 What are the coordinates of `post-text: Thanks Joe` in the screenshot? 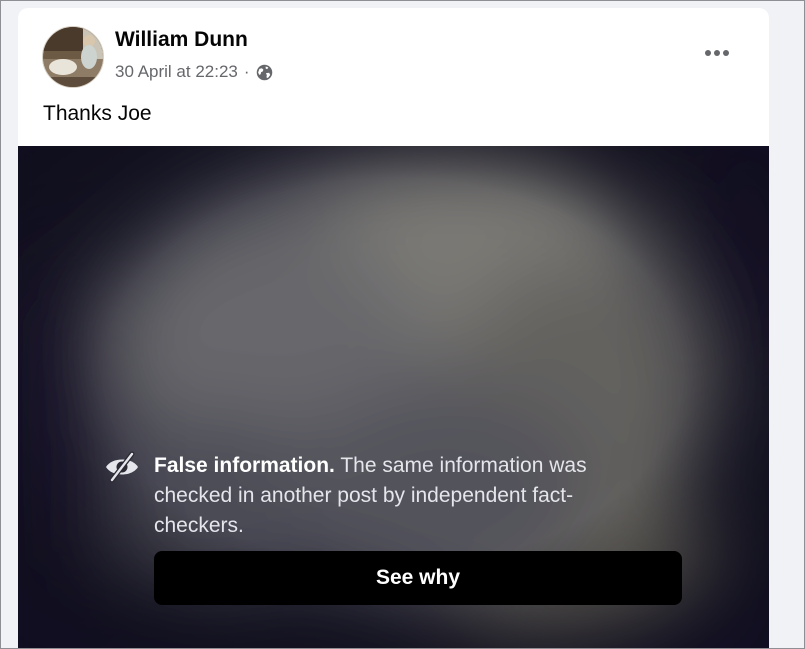 It's located at (97, 113).